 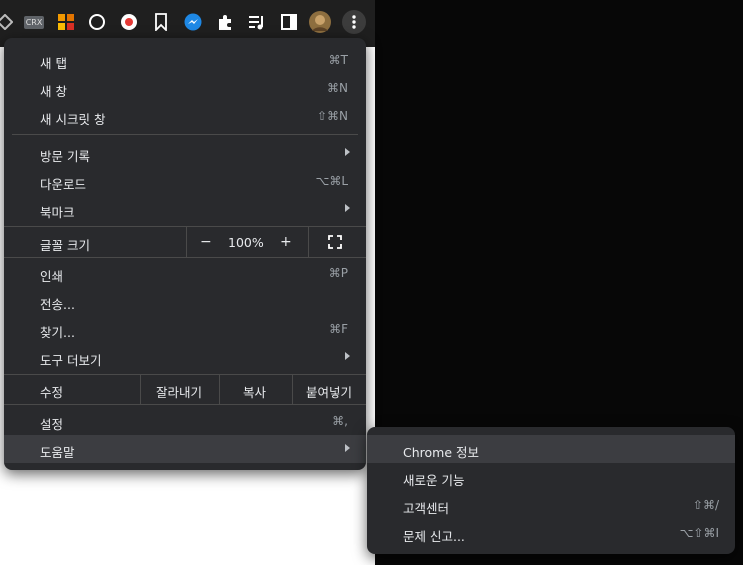 What do you see at coordinates (354, 22) in the screenshot?
I see `more-icon` at bounding box center [354, 22].